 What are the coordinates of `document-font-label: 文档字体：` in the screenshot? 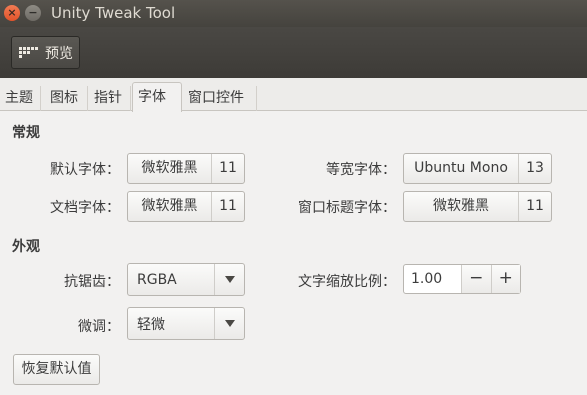 It's located at (85, 208).